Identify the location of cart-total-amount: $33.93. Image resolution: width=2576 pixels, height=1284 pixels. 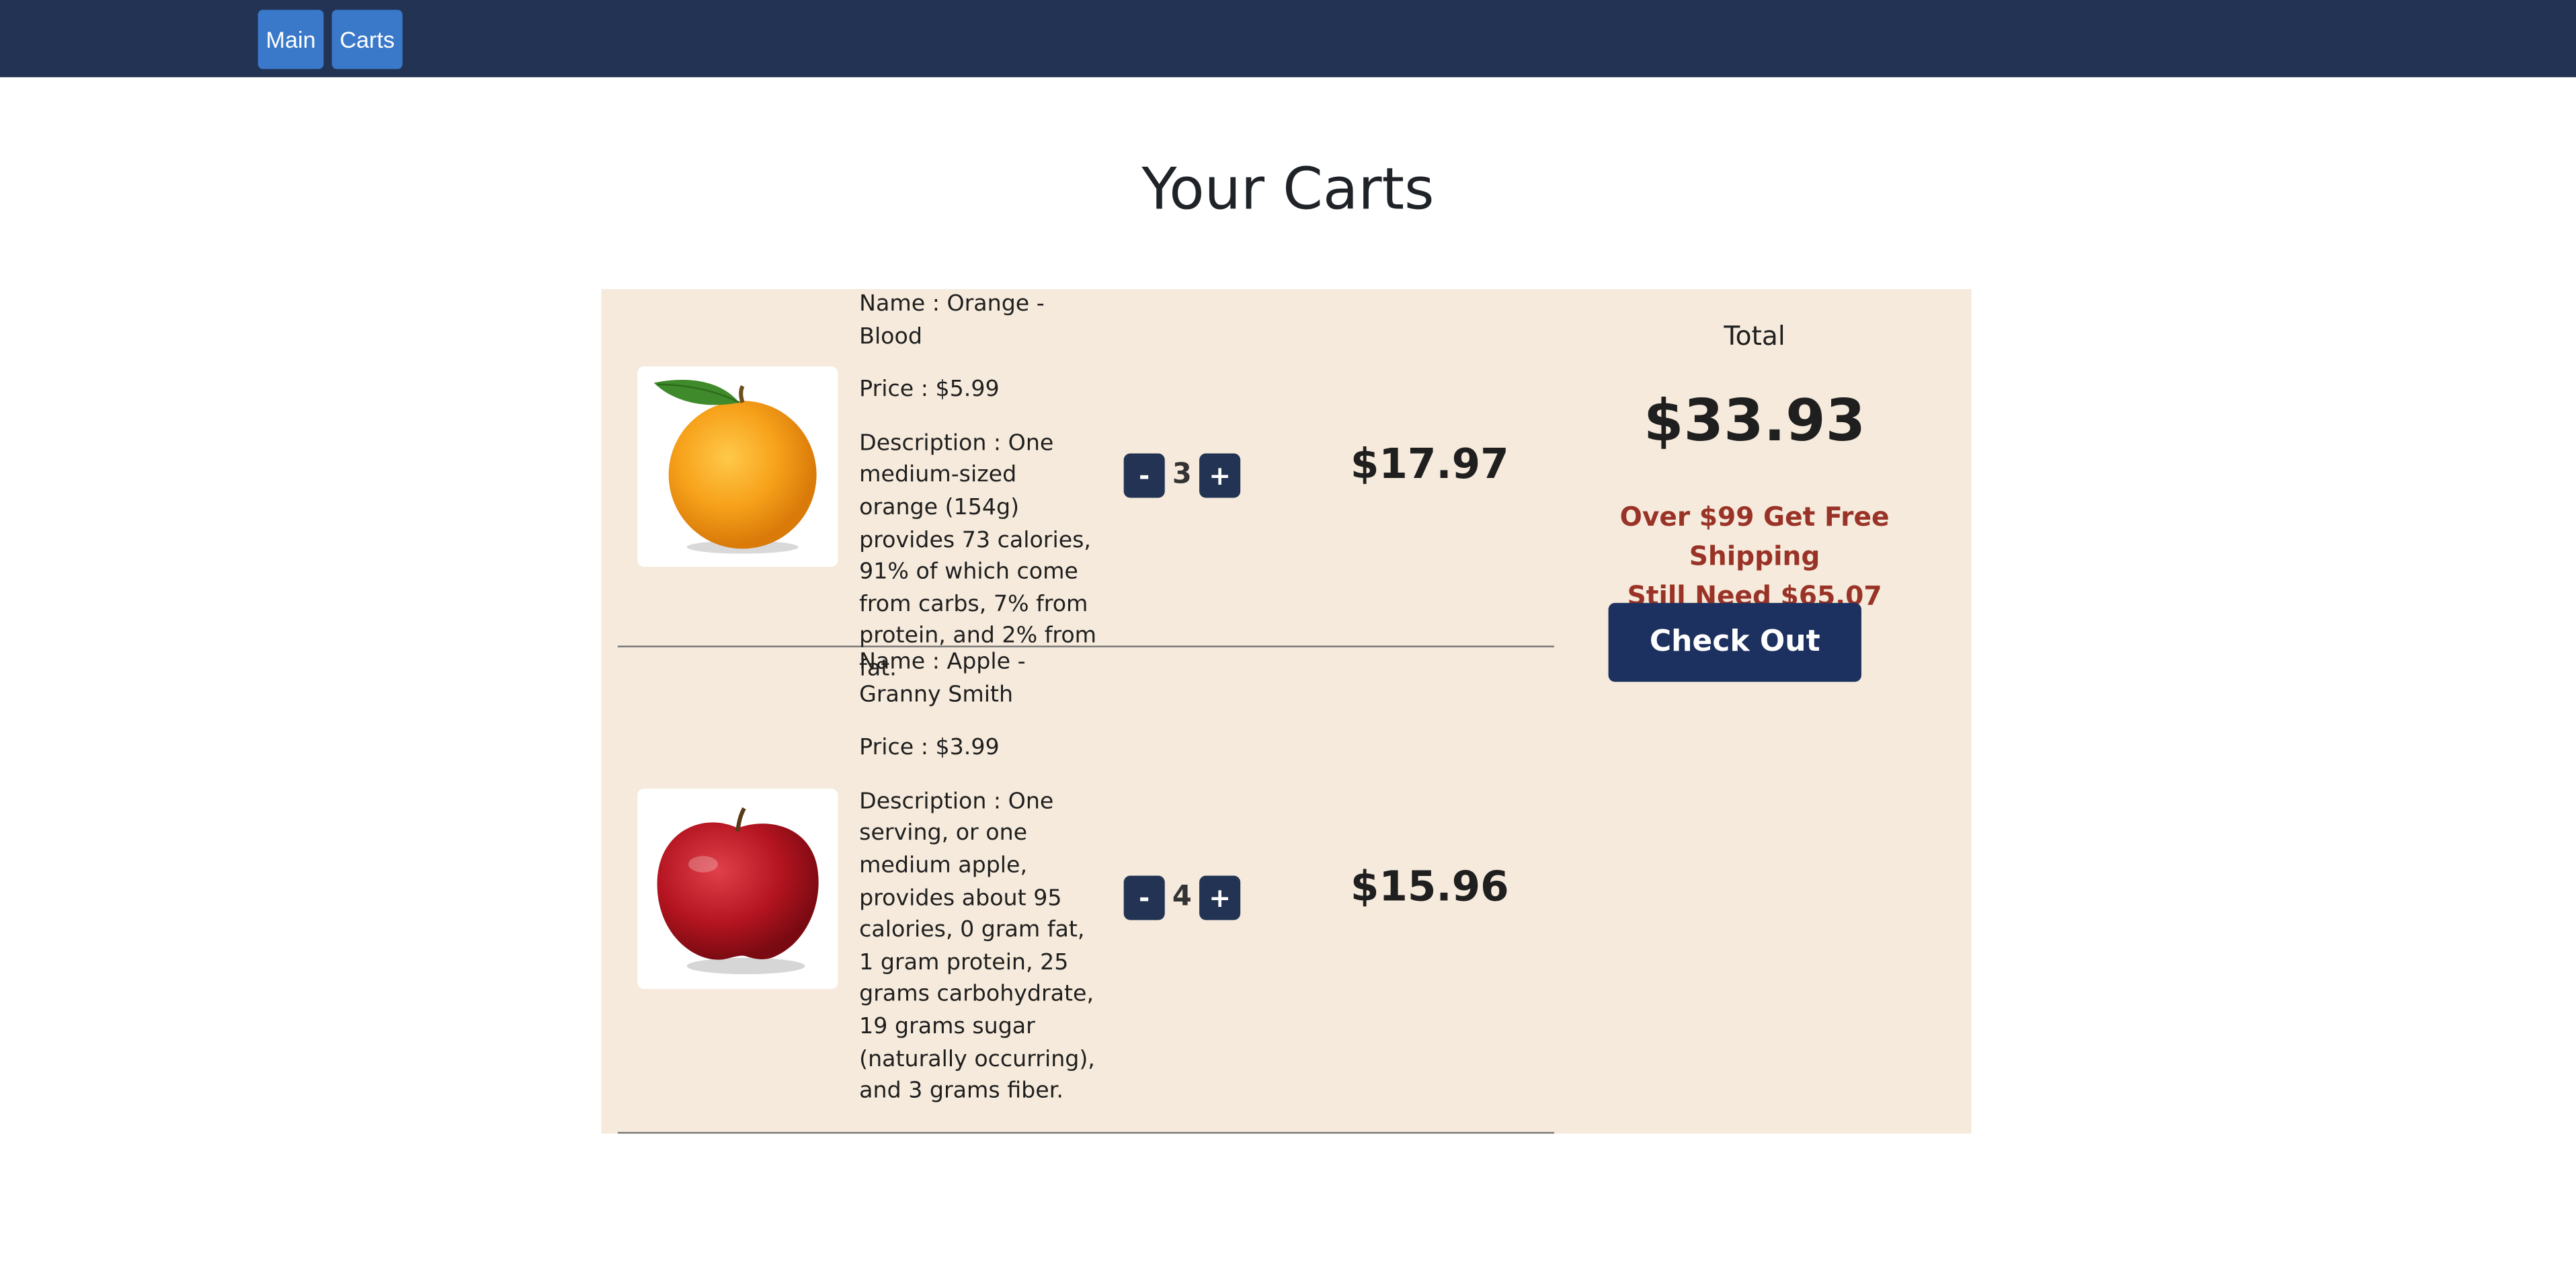
(1755, 422).